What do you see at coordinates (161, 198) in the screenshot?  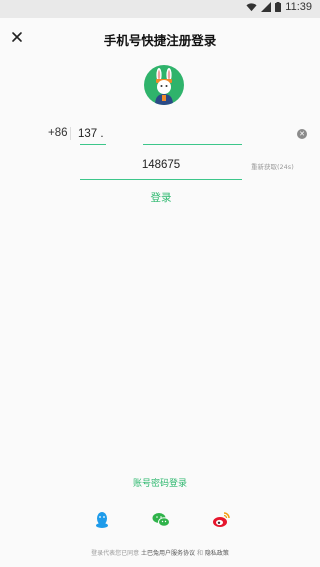 I see `login-button: 登录` at bounding box center [161, 198].